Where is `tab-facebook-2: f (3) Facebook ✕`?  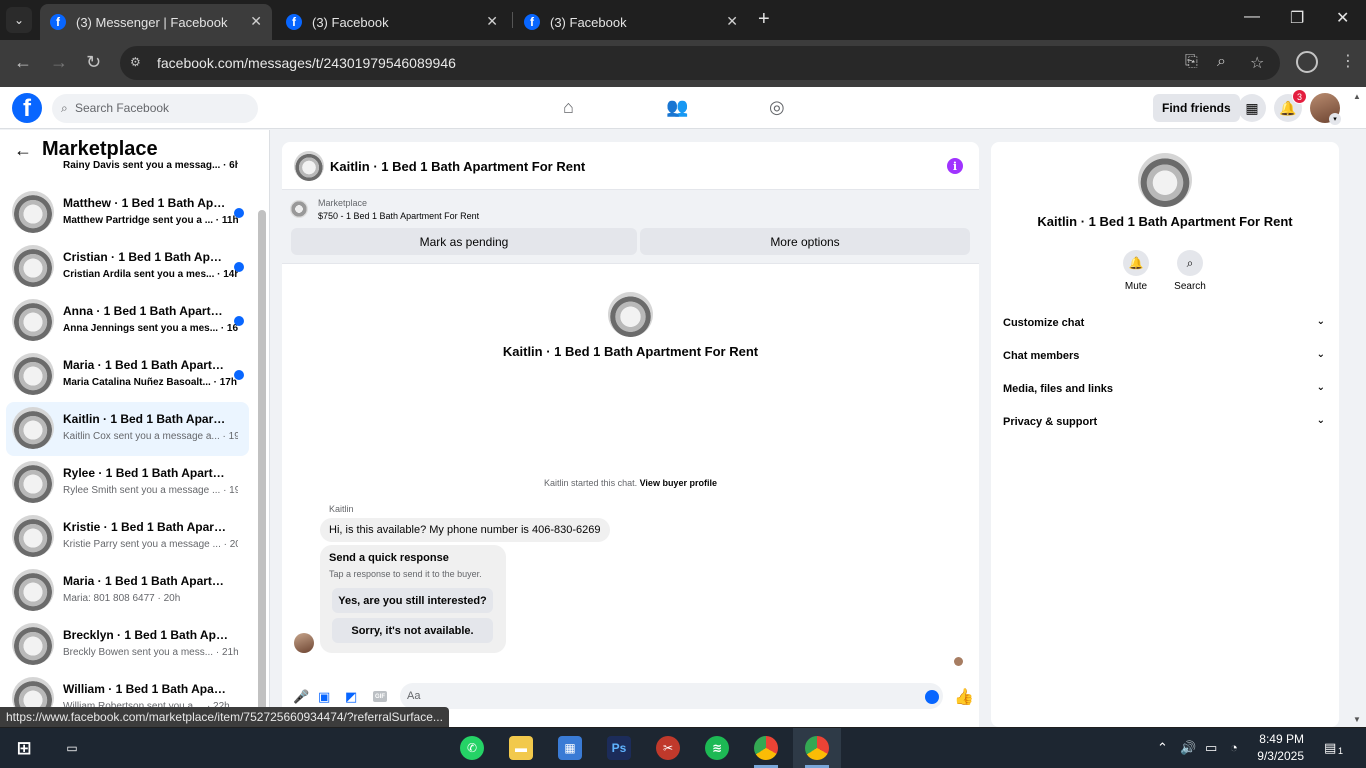
tab-facebook-2: f (3) Facebook ✕ is located at coordinates (631, 22).